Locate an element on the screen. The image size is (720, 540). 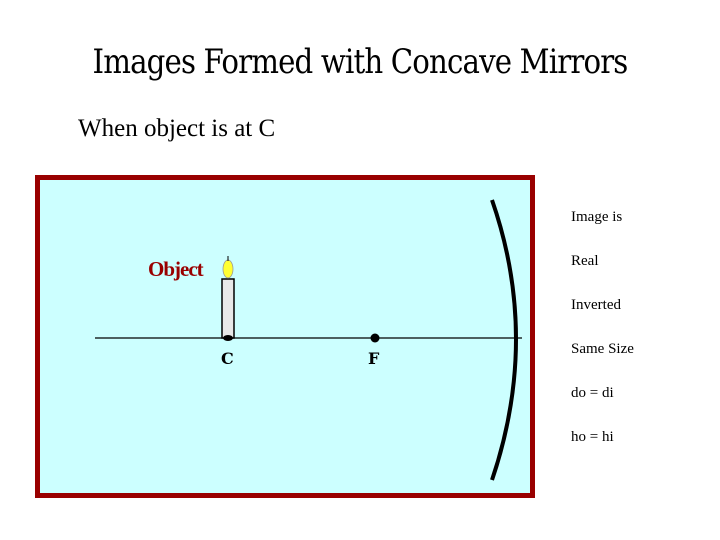
point-f-label: F is located at coordinates (374, 358).